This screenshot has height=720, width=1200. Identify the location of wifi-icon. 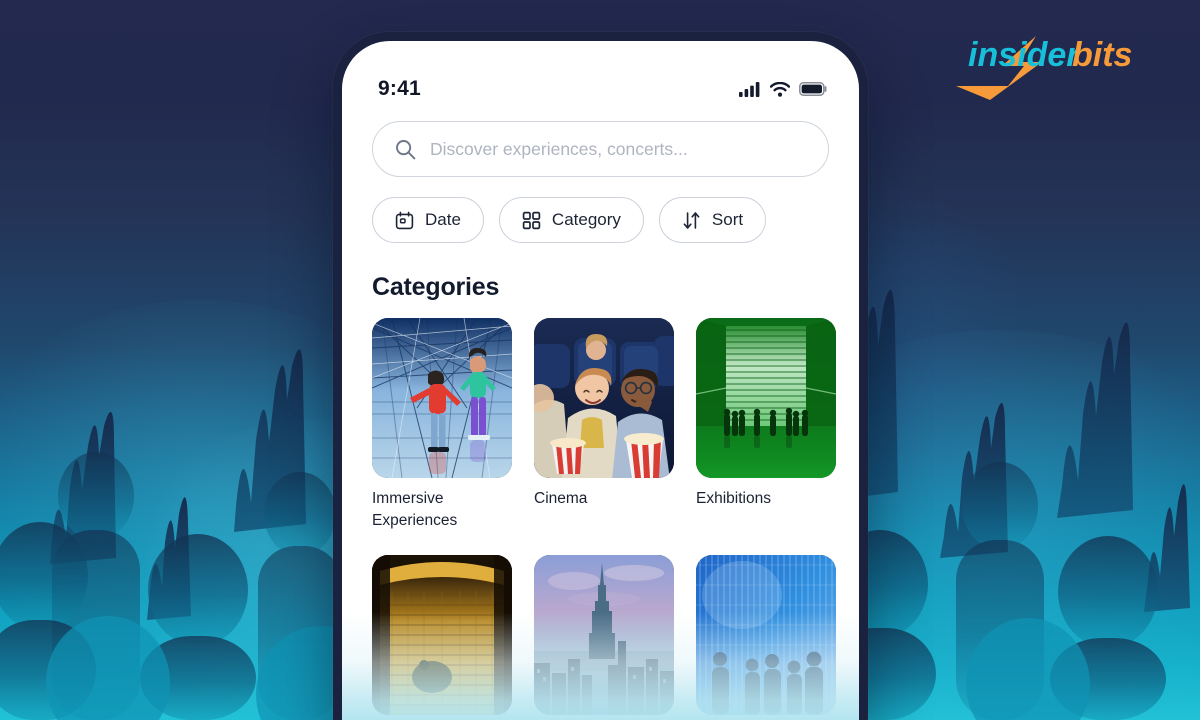
(780, 89).